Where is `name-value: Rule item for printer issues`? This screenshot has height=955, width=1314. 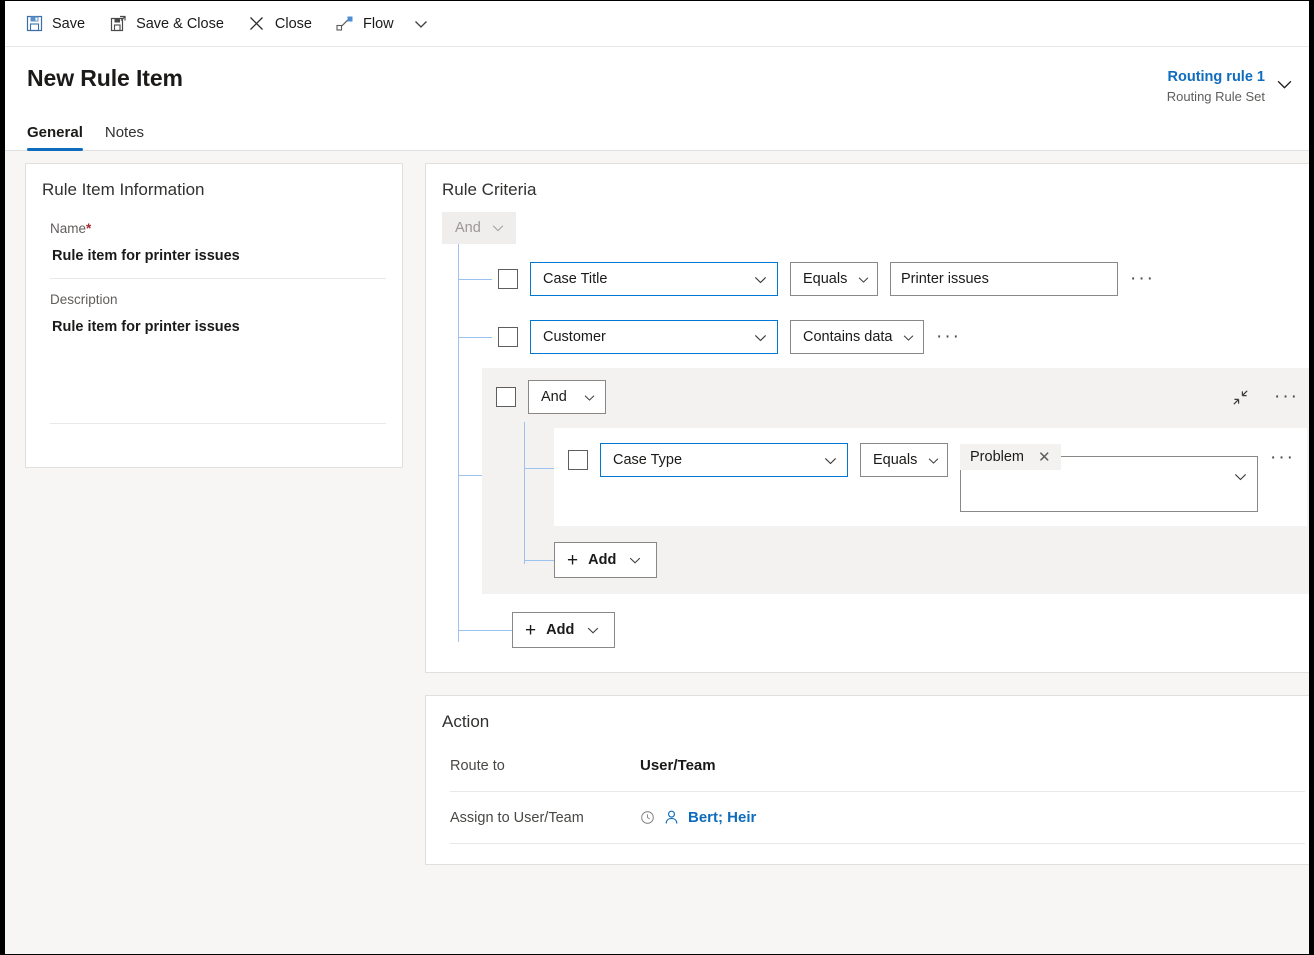 name-value: Rule item for printer issues is located at coordinates (218, 259).